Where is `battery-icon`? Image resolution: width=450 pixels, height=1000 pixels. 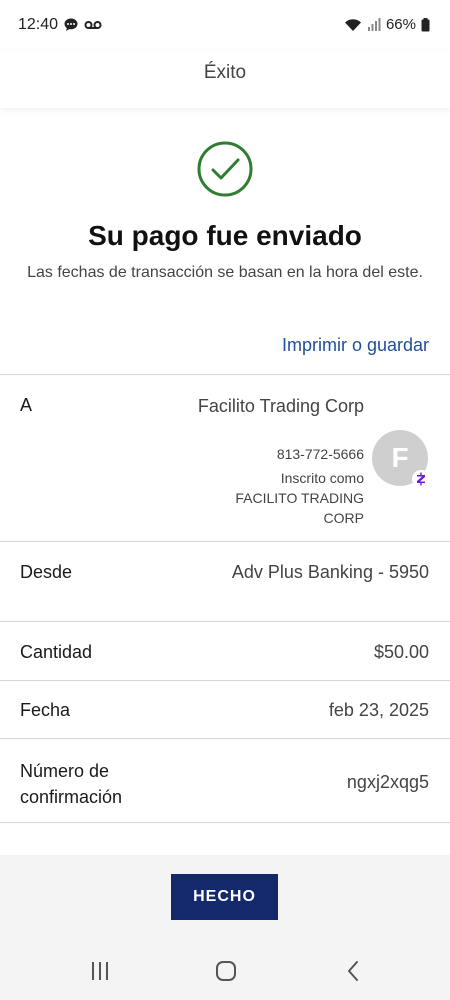
battery-icon is located at coordinates (425, 24).